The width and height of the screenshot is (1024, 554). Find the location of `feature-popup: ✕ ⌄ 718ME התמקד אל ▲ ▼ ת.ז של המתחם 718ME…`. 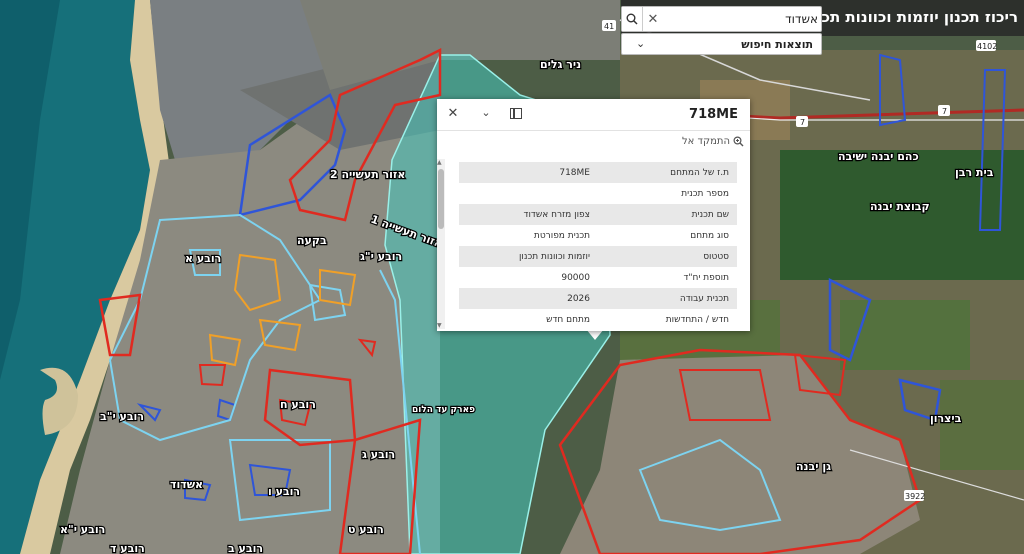

feature-popup: ✕ ⌄ 718ME התמקד אל ▲ ▼ ת.ז של המתחם 718ME… is located at coordinates (593, 215).